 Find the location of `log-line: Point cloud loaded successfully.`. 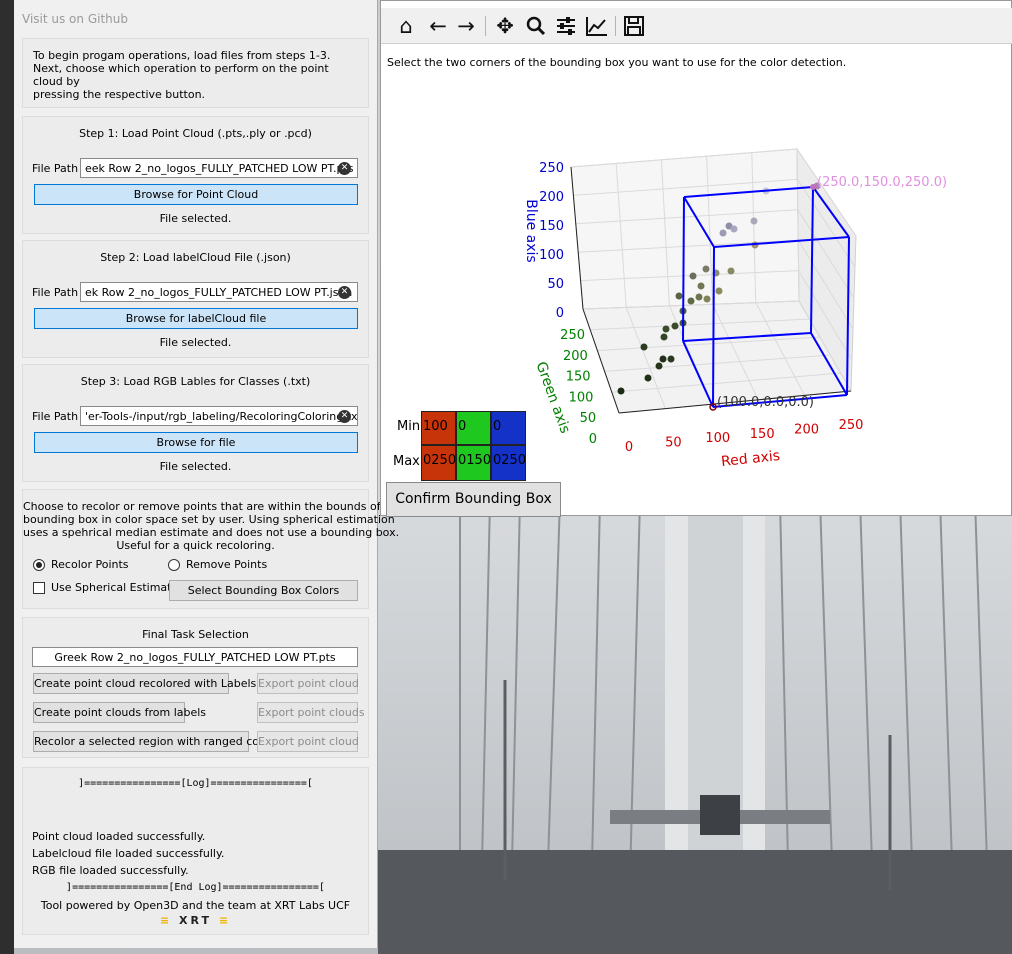

log-line: Point cloud loaded successfully. is located at coordinates (119, 836).